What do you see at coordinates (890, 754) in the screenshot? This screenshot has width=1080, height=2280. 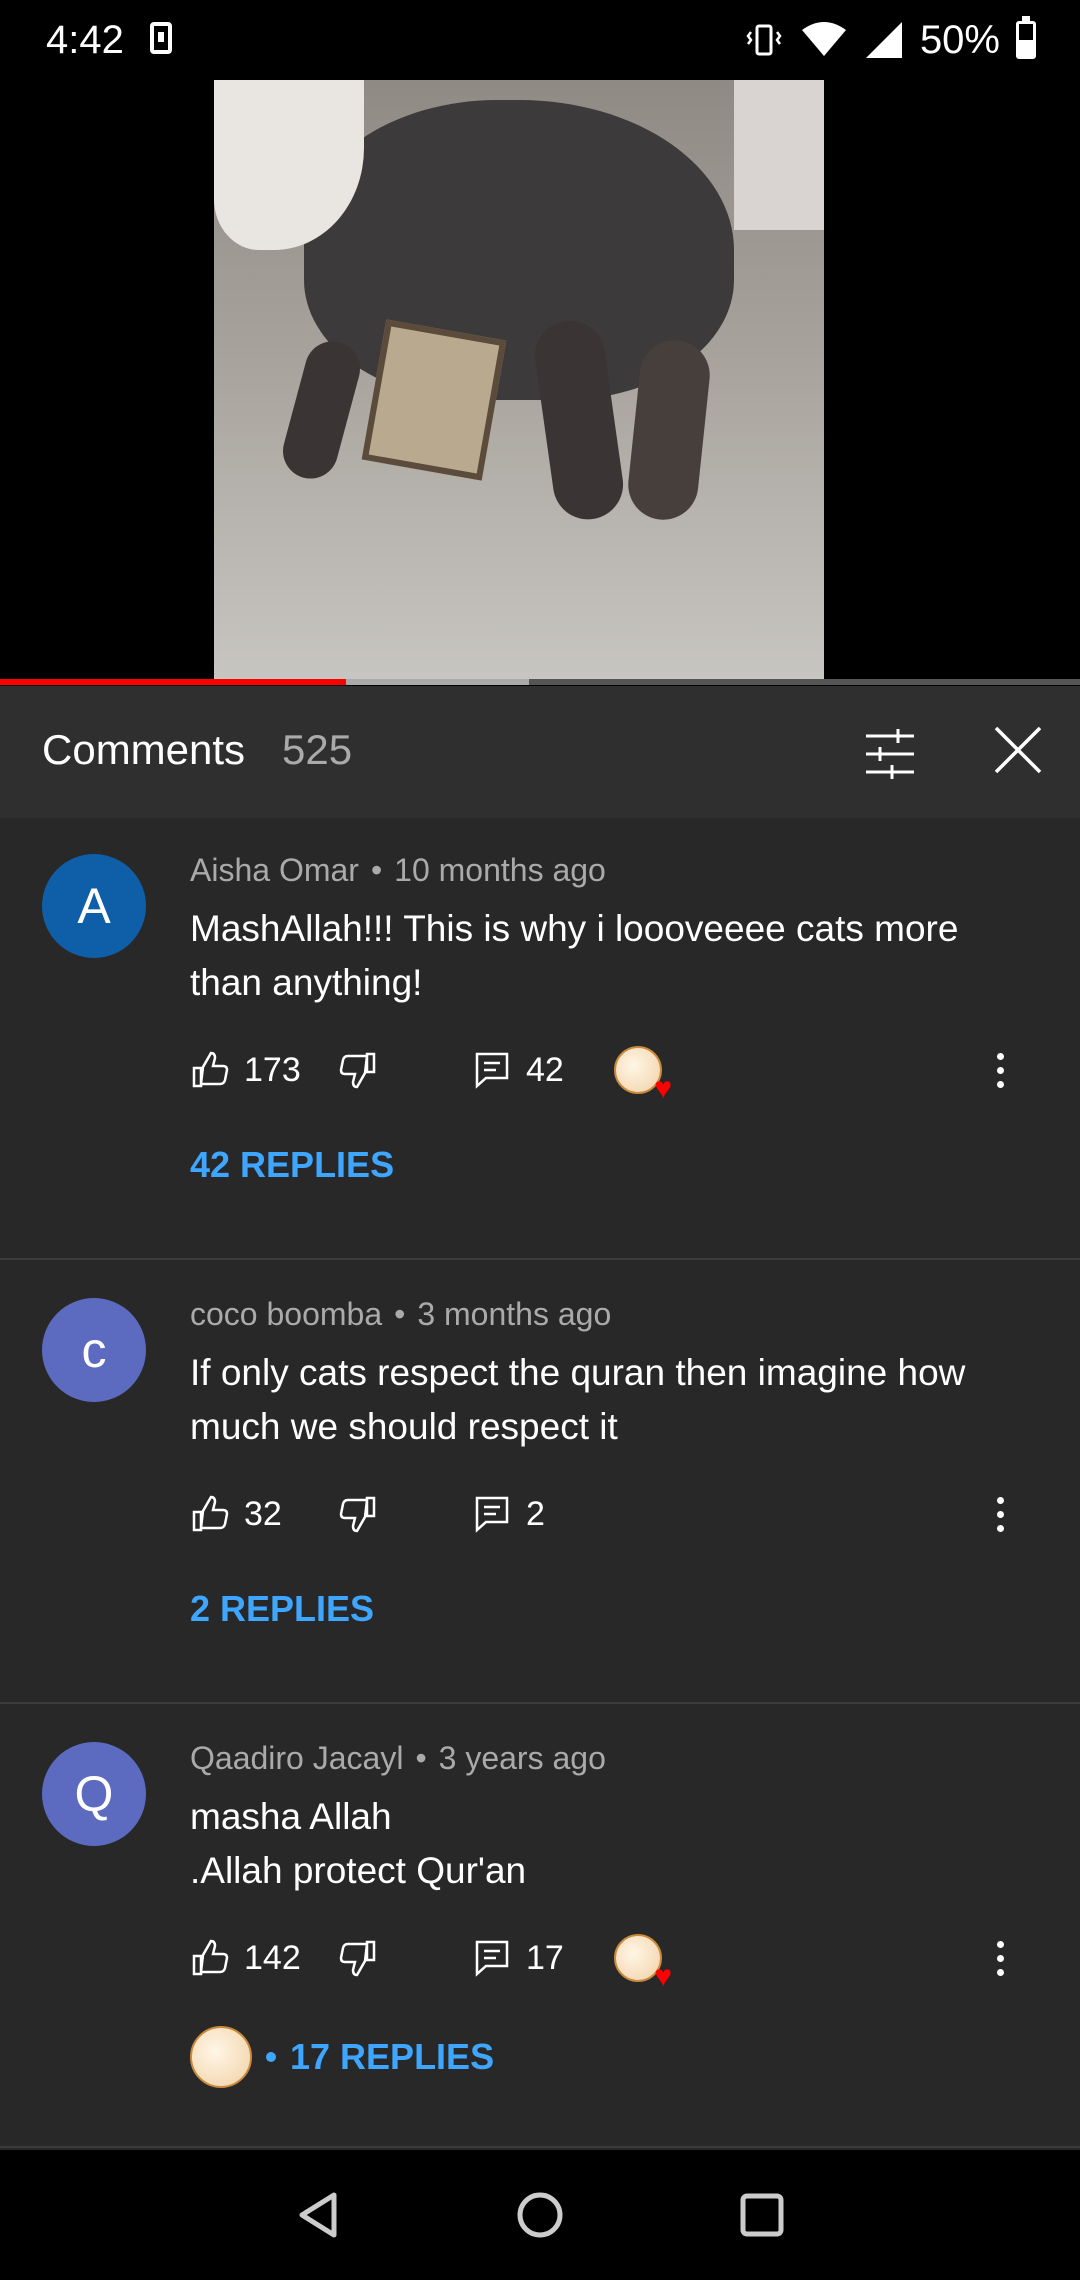 I see `sliders-icon` at bounding box center [890, 754].